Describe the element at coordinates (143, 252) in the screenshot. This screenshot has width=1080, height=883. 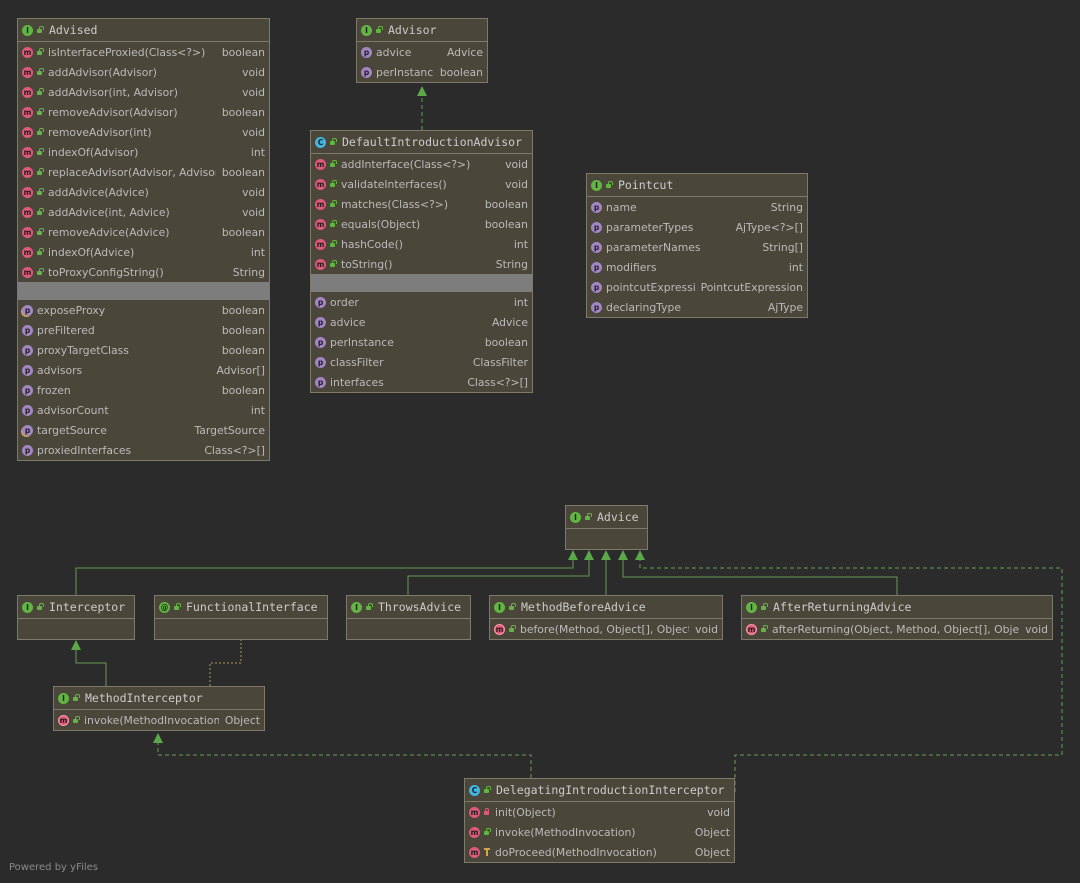
I see `method-row: m indexOf(Advice) int` at that location.